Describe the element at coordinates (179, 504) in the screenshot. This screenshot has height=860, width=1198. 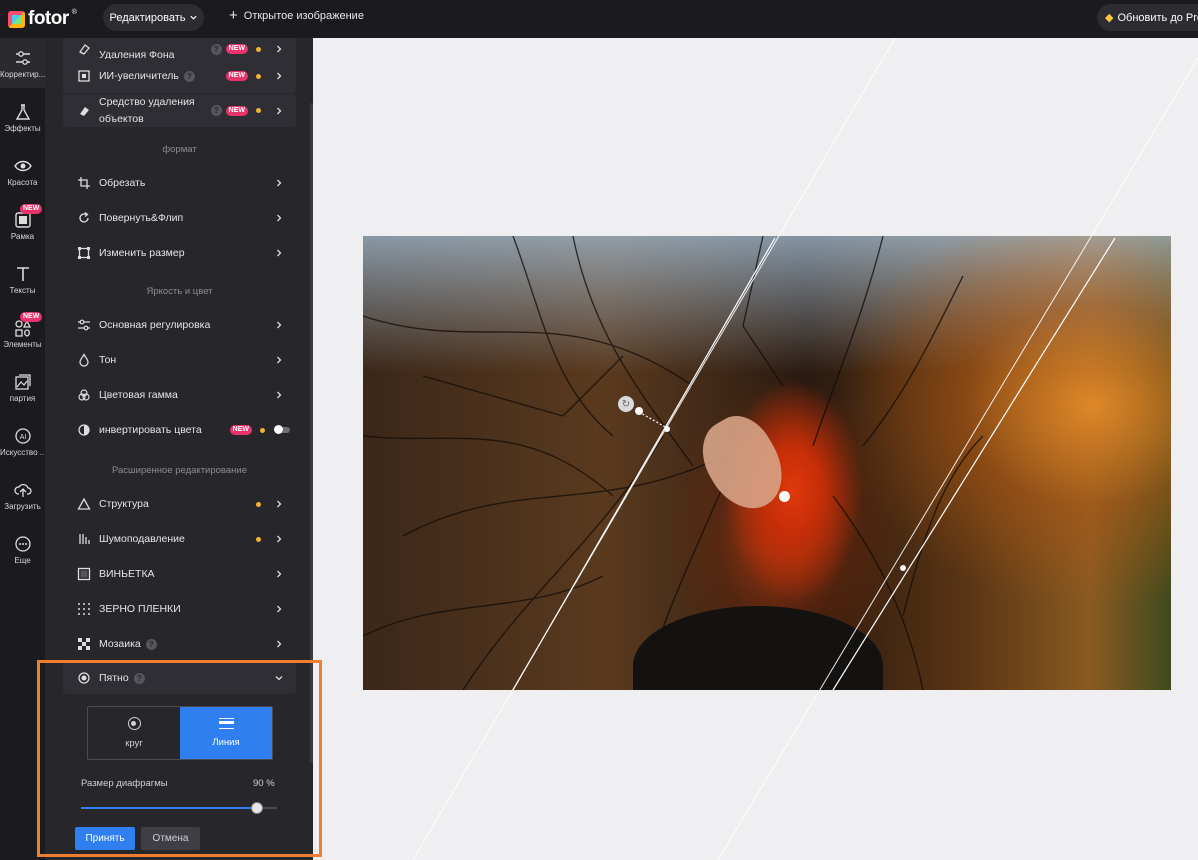
I see `item-structure: Структура` at that location.